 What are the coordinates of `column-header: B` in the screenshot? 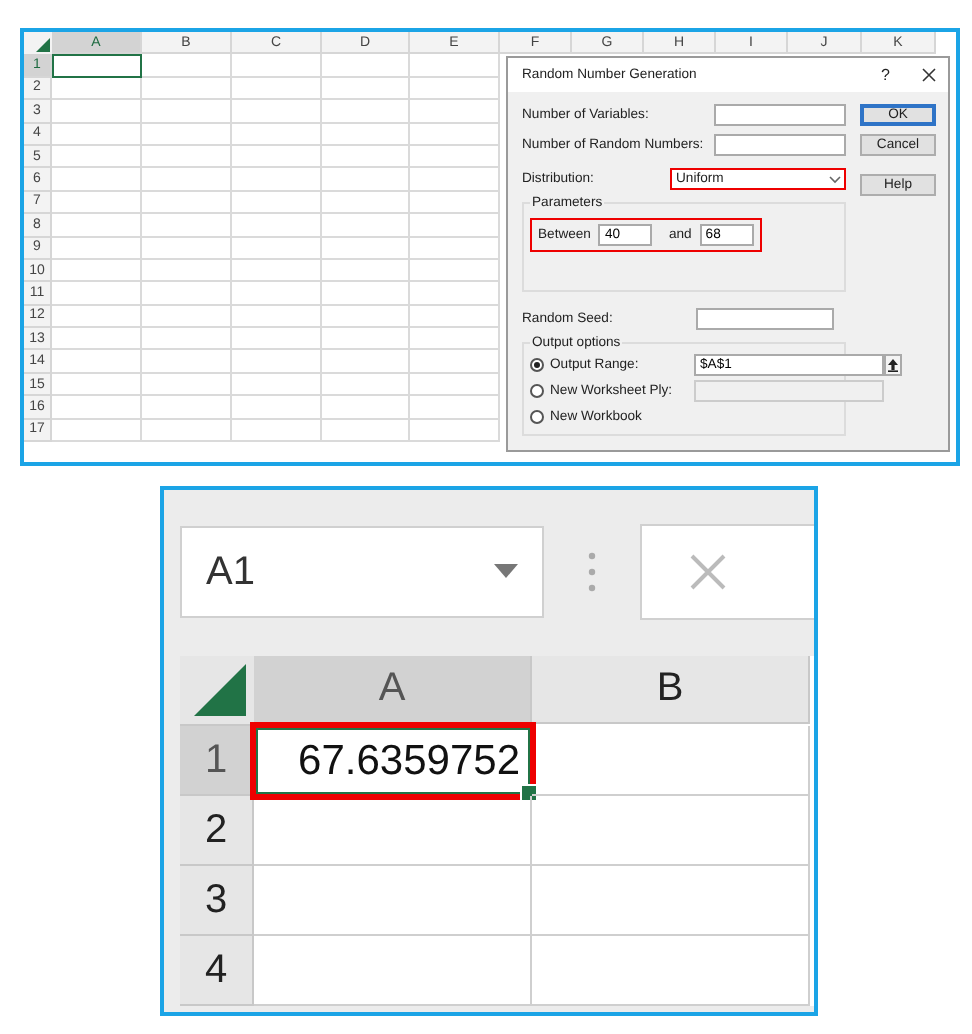 It's located at (671, 690).